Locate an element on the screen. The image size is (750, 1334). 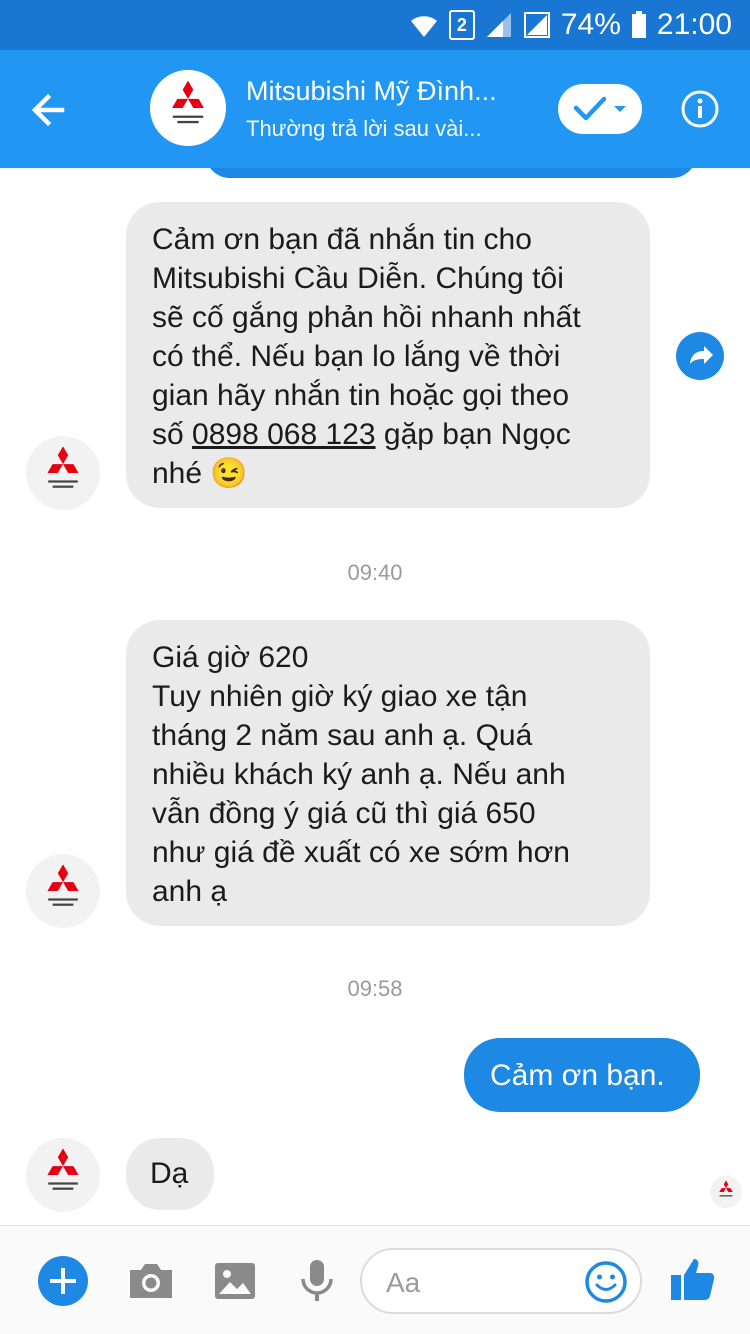
emoji-button is located at coordinates (606, 1282).